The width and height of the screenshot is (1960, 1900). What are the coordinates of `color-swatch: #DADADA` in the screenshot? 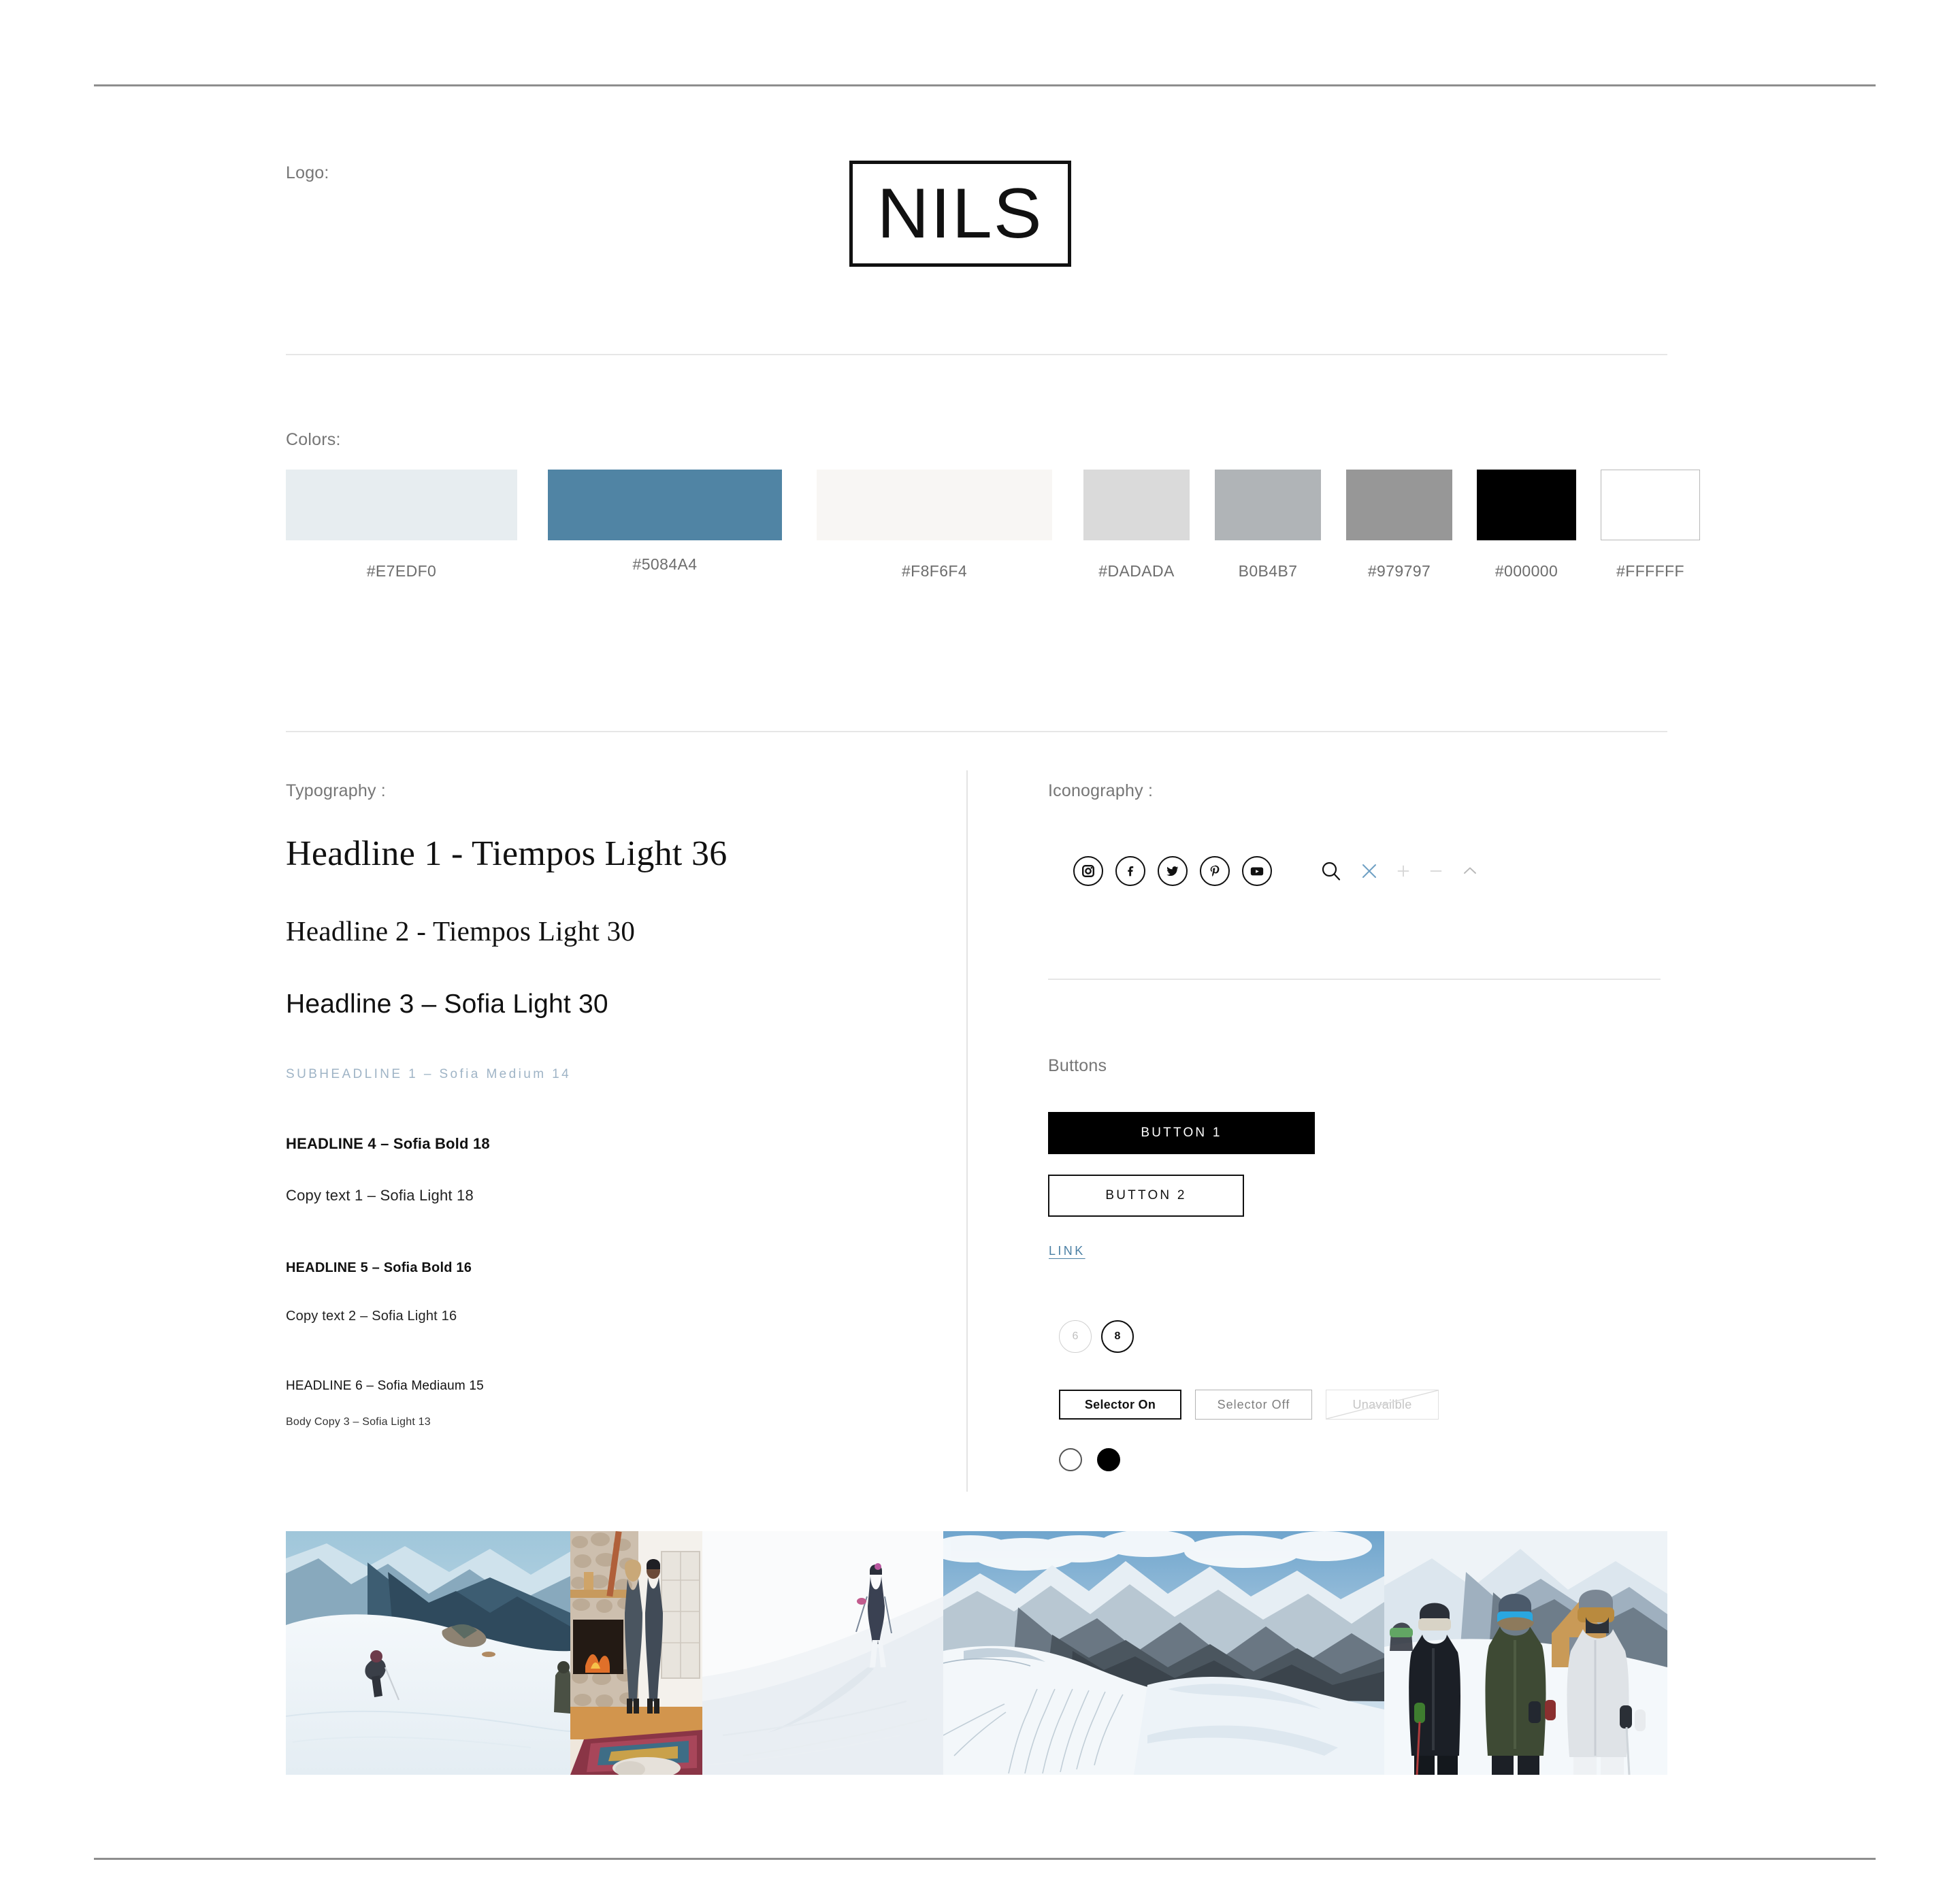 It's located at (1136, 525).